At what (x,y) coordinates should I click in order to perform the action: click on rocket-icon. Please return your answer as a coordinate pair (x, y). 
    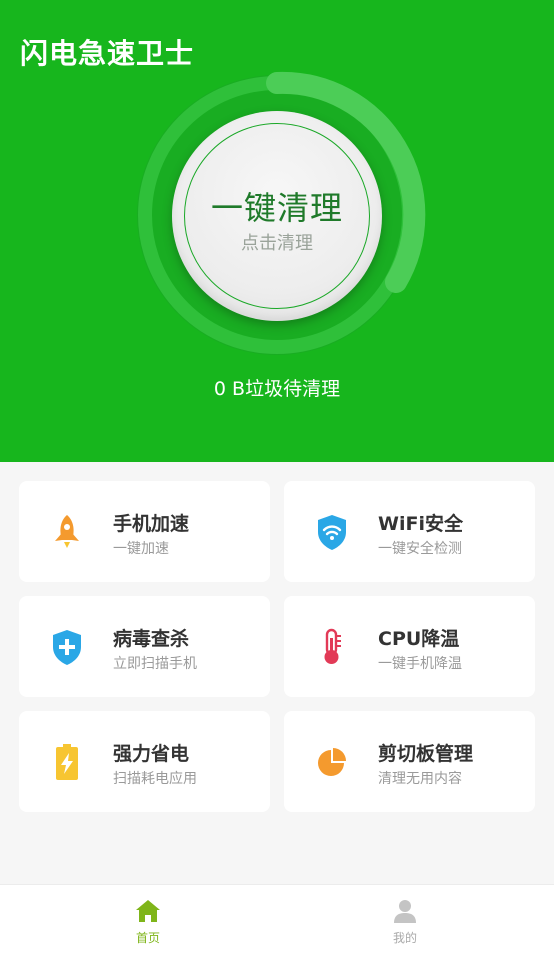
    Looking at the image, I should click on (67, 531).